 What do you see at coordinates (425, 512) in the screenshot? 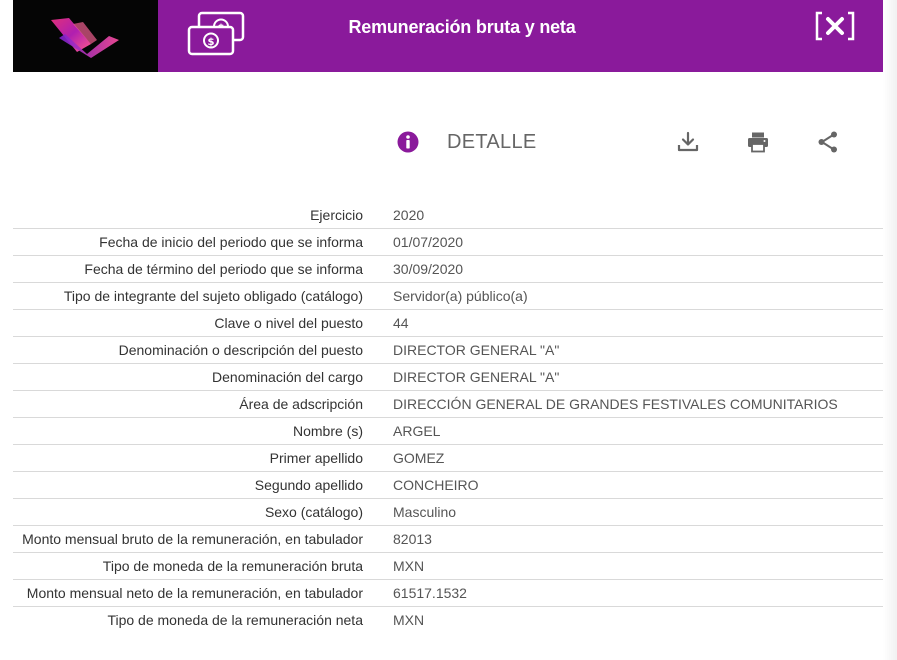
I see `detail-value: Masculino` at bounding box center [425, 512].